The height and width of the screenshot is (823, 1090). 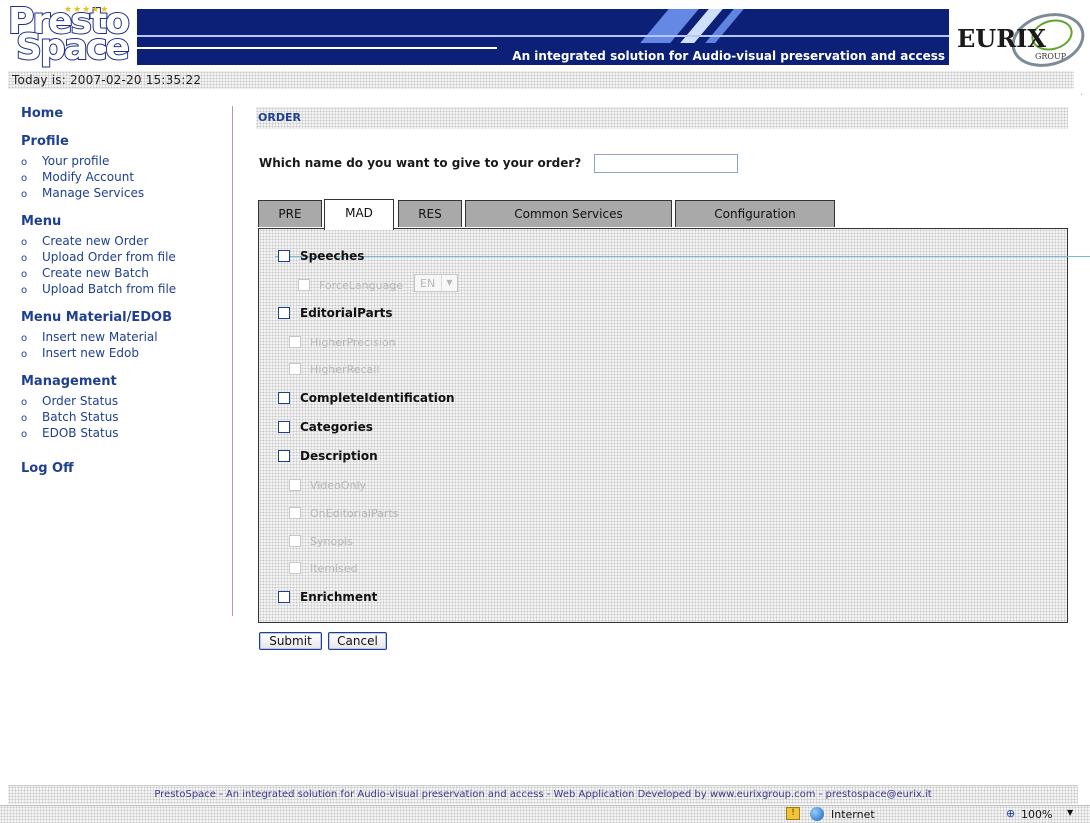 What do you see at coordinates (107, 80) in the screenshot?
I see `current-date: Today is: 2007-02-20 15:35:22` at bounding box center [107, 80].